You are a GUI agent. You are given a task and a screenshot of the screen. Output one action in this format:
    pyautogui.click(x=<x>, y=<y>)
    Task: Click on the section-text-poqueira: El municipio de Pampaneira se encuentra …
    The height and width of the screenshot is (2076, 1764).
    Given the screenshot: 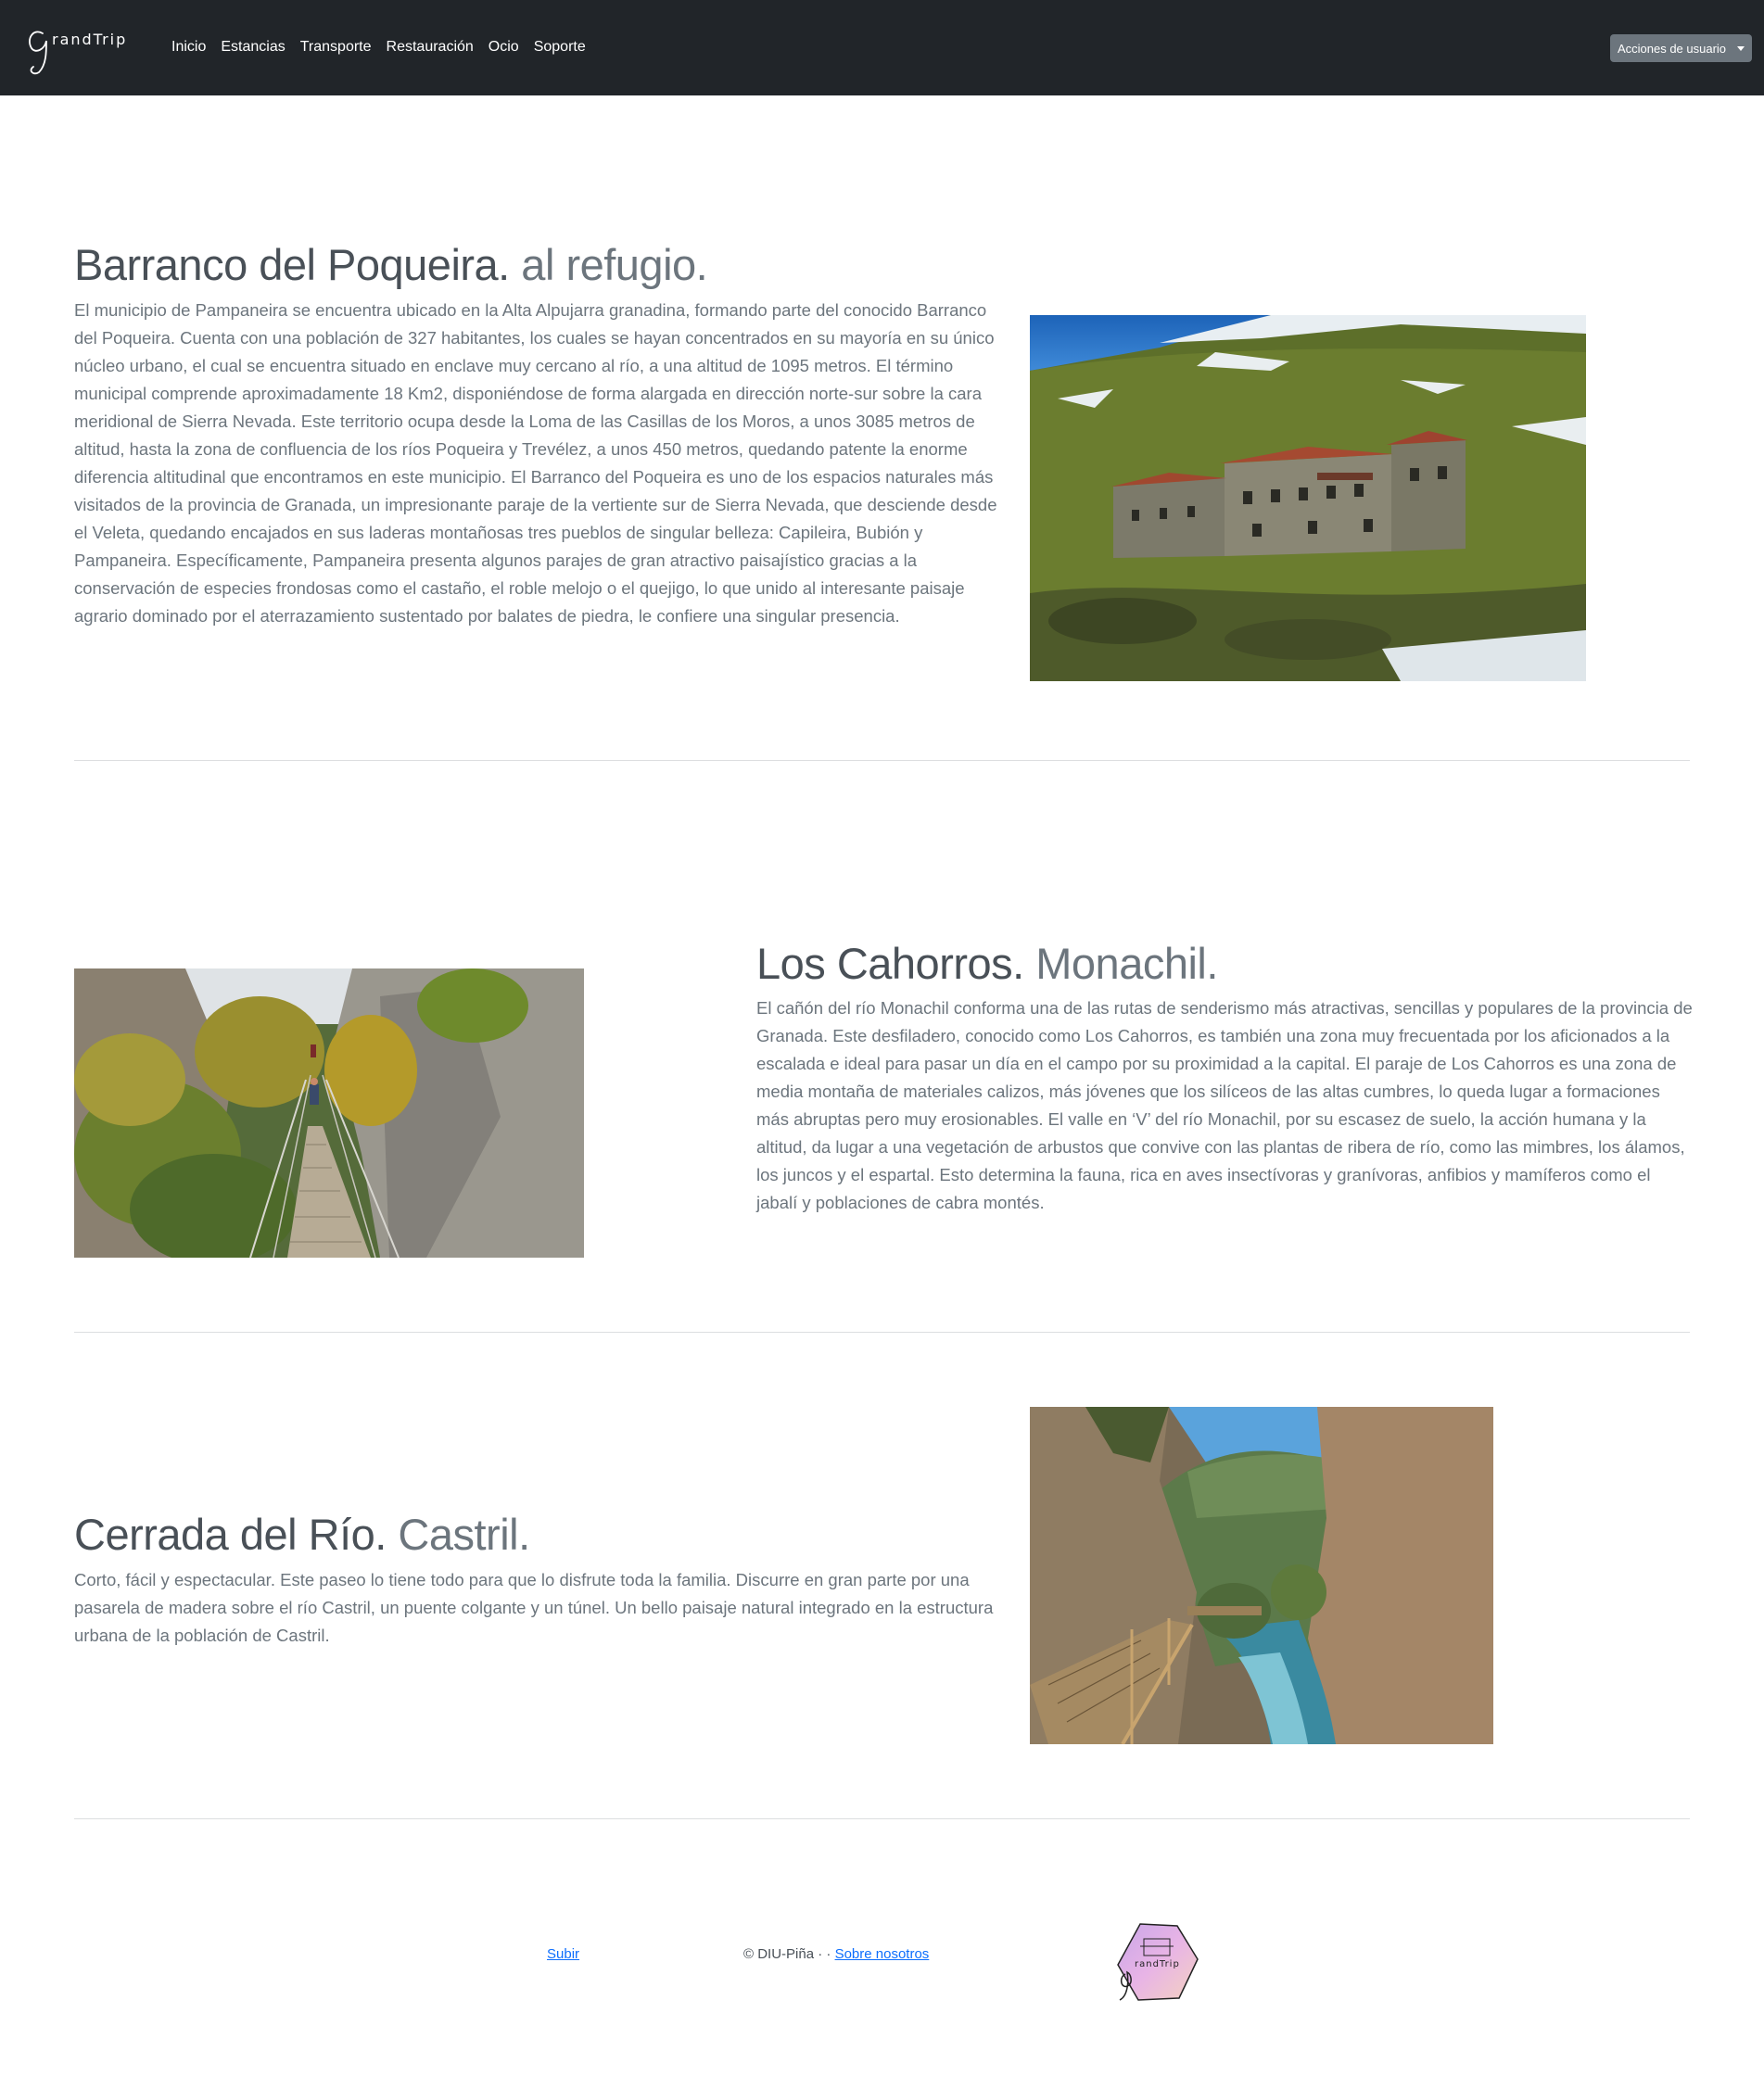 What is the action you would take?
    pyautogui.click(x=535, y=463)
    